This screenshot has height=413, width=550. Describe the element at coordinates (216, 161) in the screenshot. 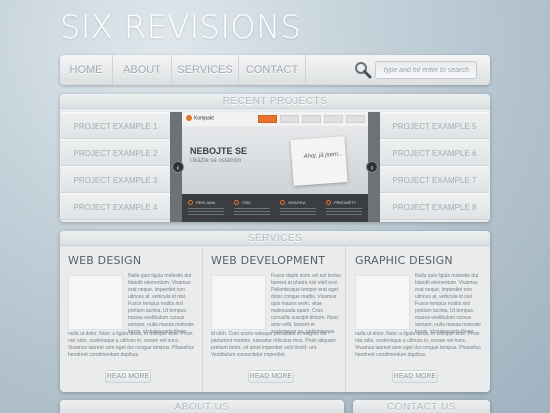

I see `slide-subline: Ukážte se ostatním` at that location.